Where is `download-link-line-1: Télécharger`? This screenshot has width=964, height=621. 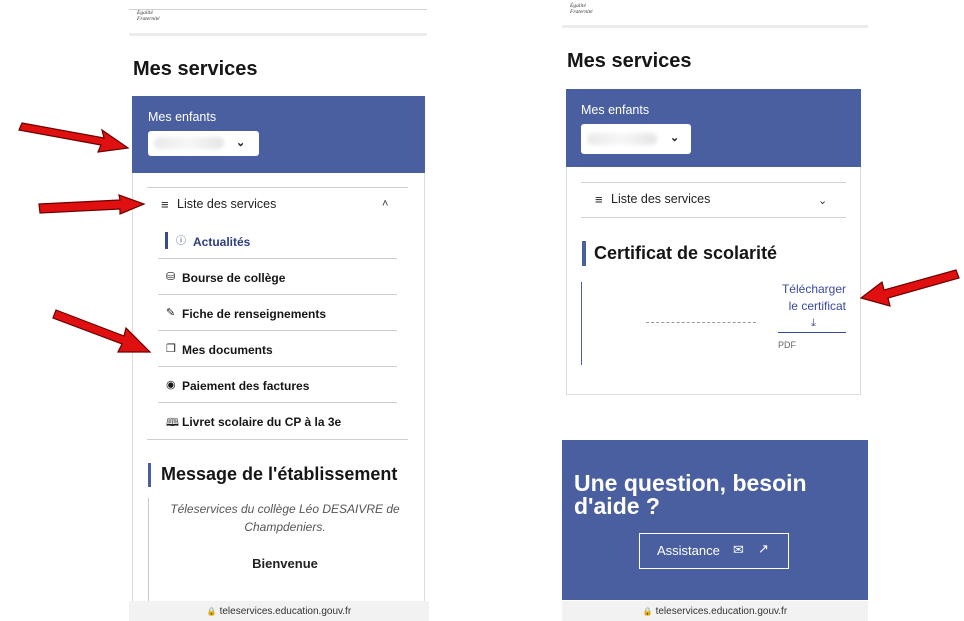 download-link-line-1: Télécharger is located at coordinates (813, 289).